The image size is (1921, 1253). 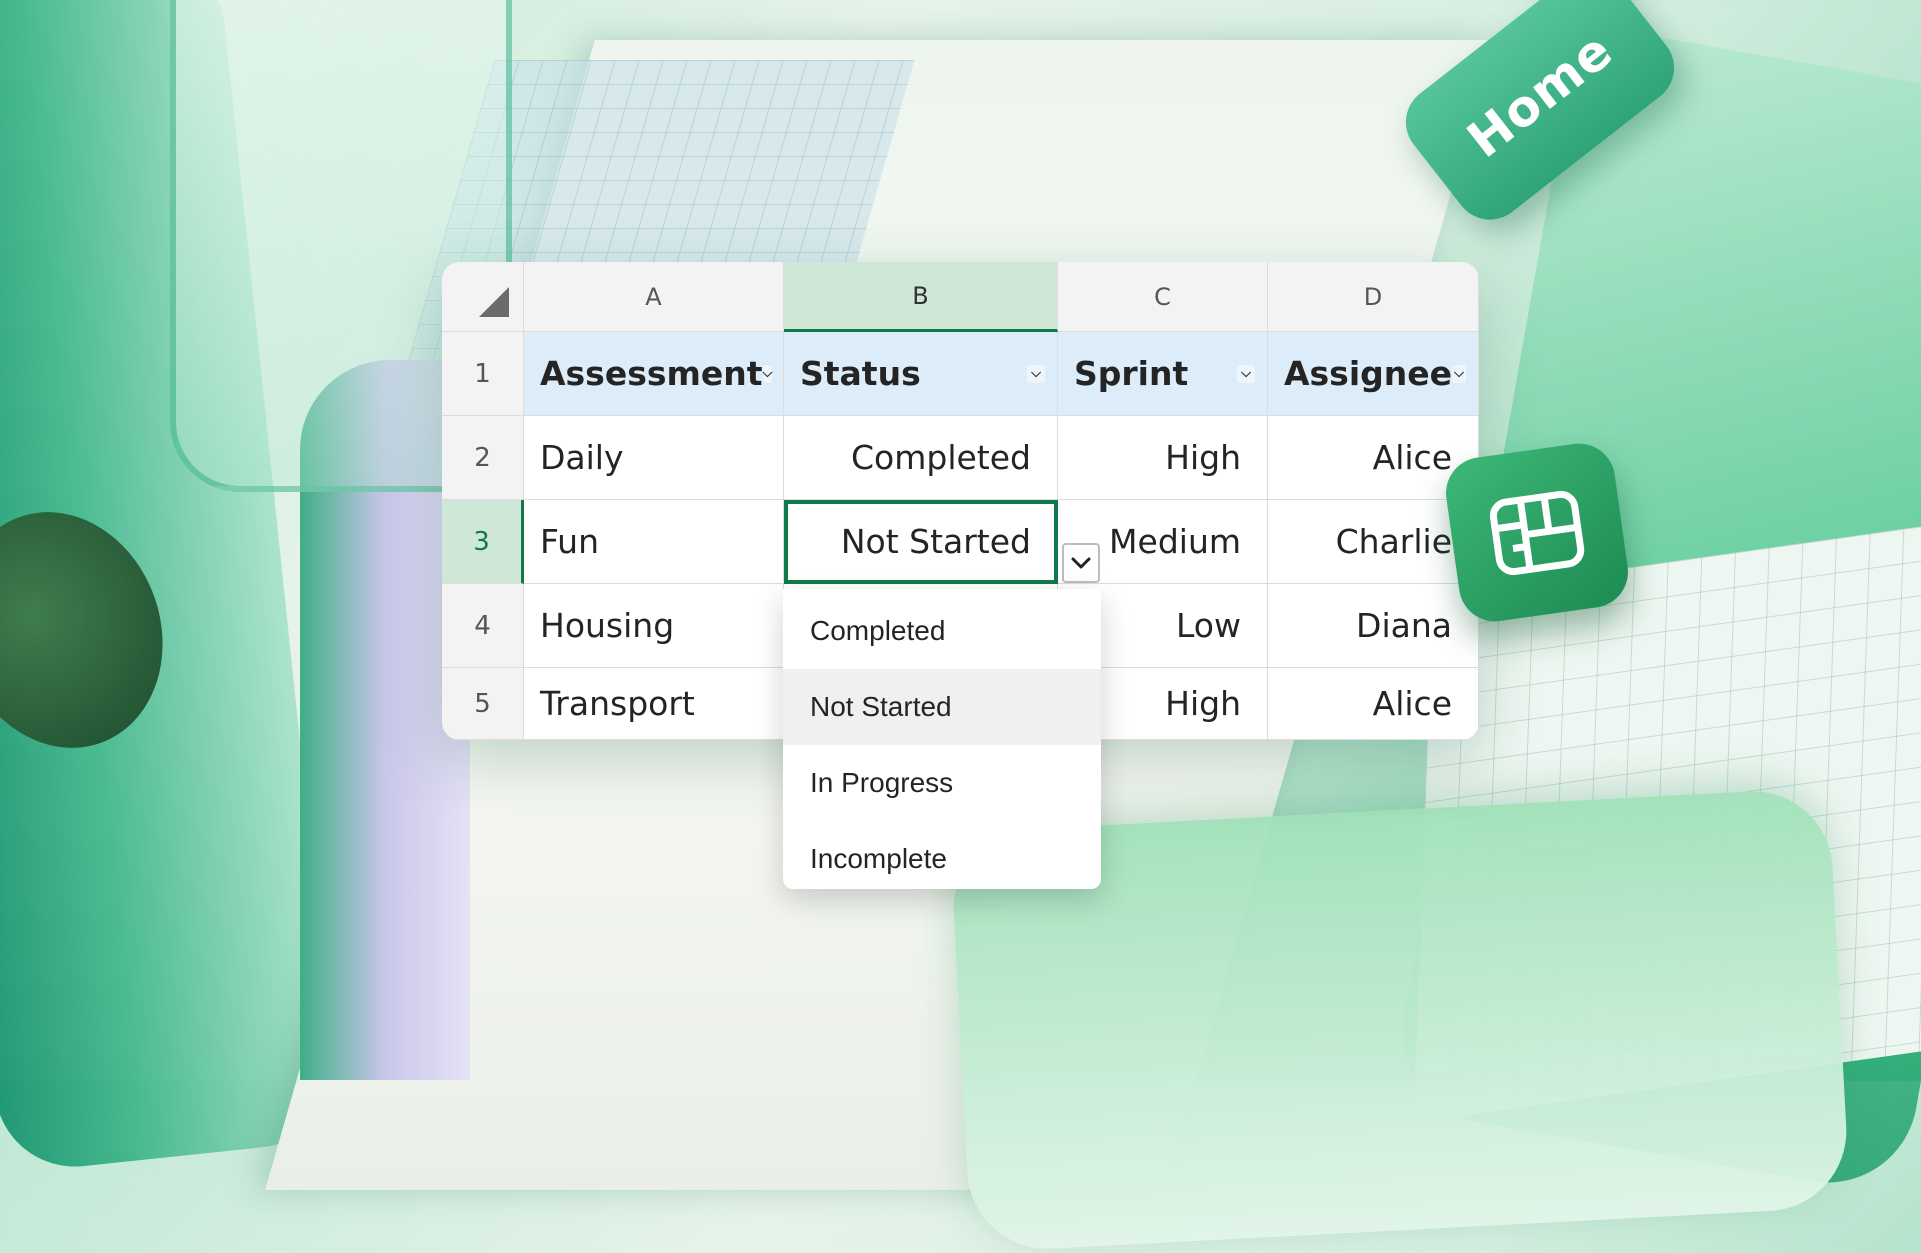 What do you see at coordinates (1373, 542) in the screenshot?
I see `cell-d3: Charlie` at bounding box center [1373, 542].